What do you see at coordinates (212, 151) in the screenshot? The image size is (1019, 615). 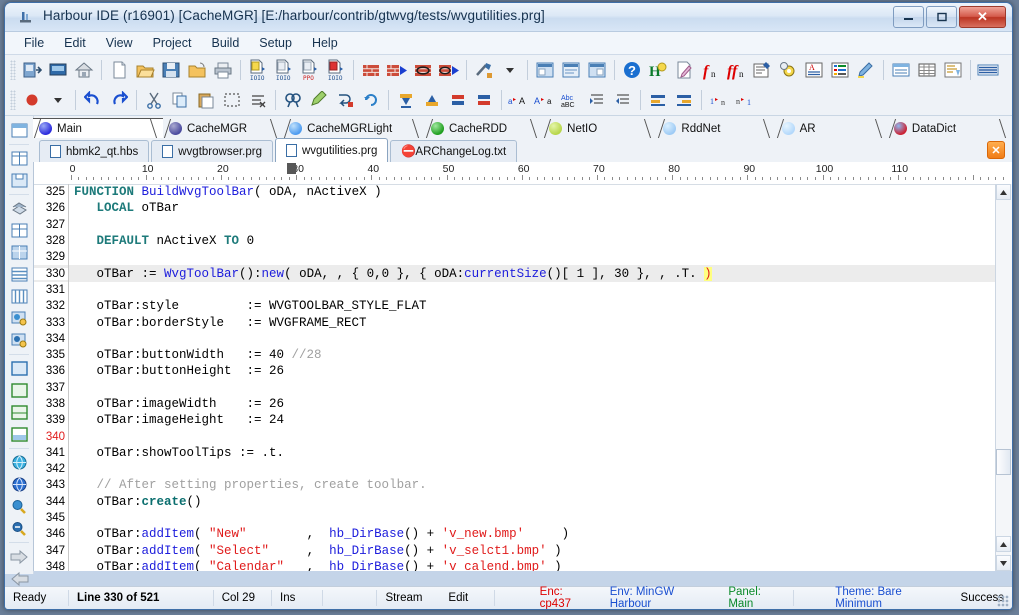 I see `file-tab-wvgtbrowser: wvgtbrowser.prg` at bounding box center [212, 151].